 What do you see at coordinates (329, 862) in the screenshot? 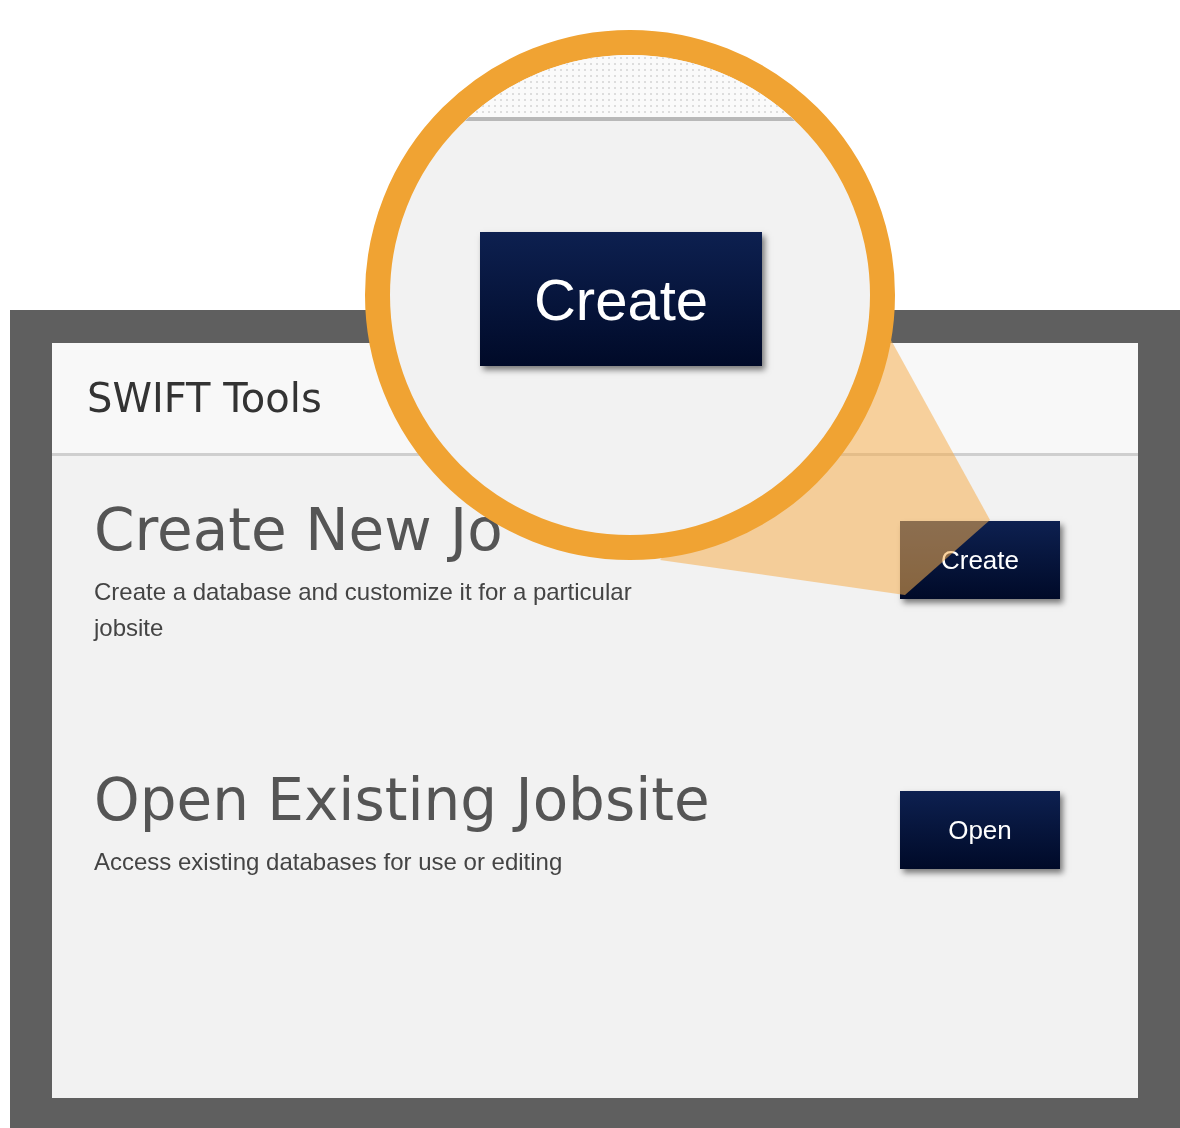
I see `action-description: Access existing databases for use or editing` at bounding box center [329, 862].